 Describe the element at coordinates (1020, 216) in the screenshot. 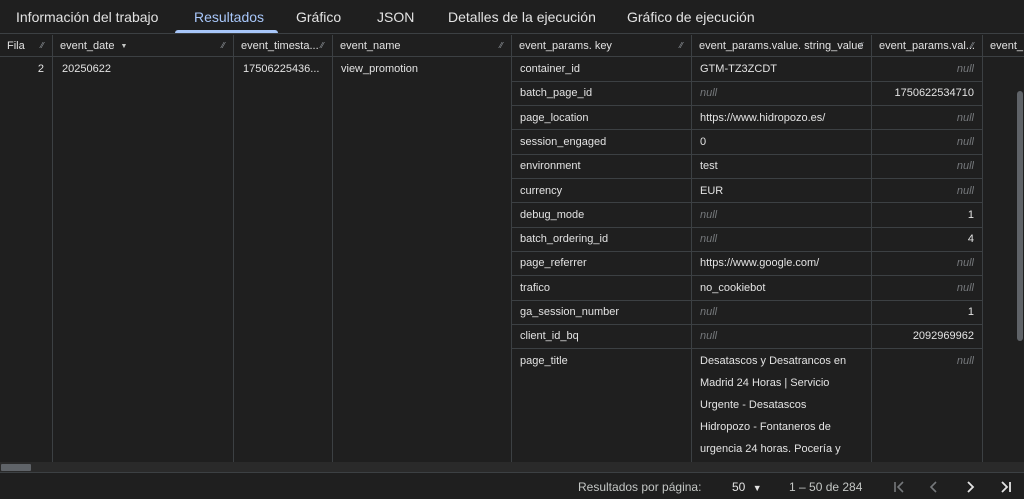

I see `vertical-scrollbar-thumb` at that location.